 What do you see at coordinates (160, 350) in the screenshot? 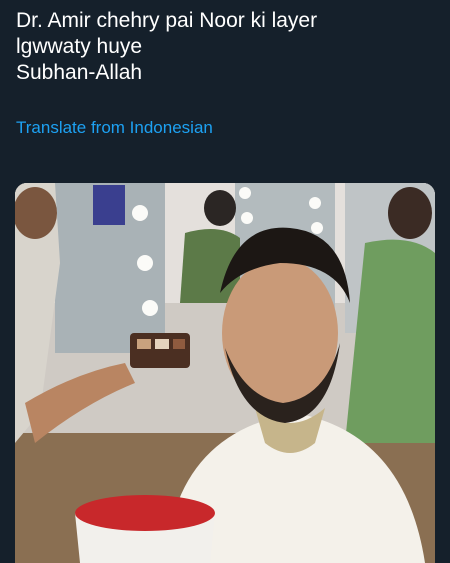
I see `makeup-palette` at bounding box center [160, 350].